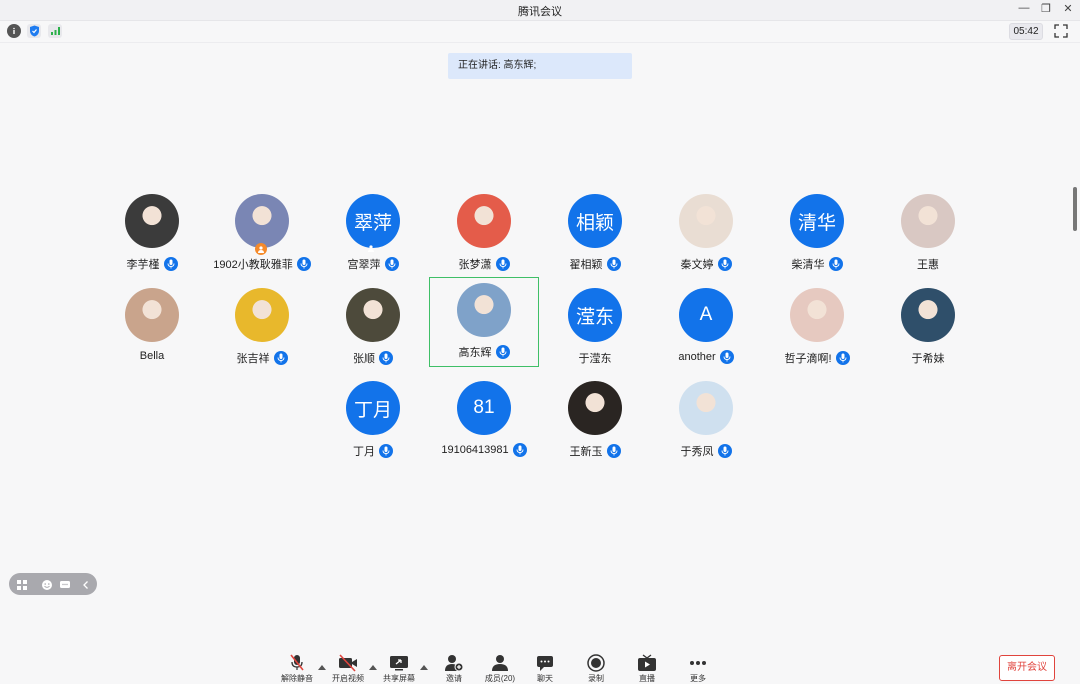 This screenshot has height=684, width=1080. What do you see at coordinates (817, 231) in the screenshot?
I see `participant-tile: 清华 柴清华` at bounding box center [817, 231].